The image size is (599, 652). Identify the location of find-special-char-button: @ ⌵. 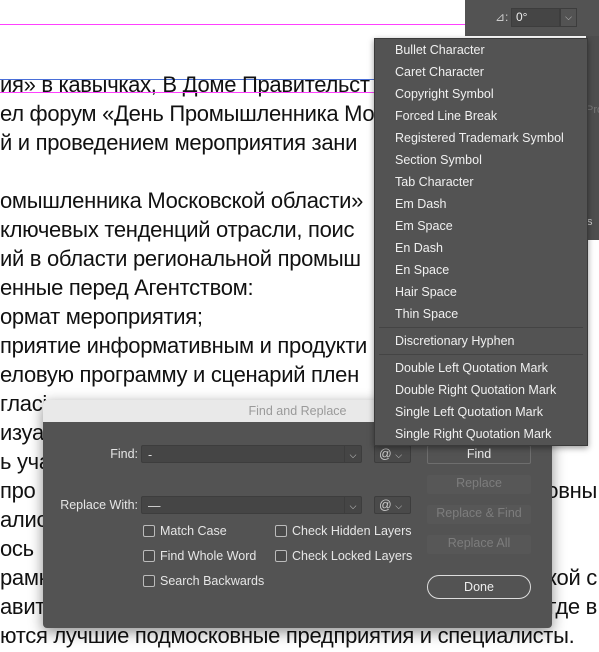
(392, 454).